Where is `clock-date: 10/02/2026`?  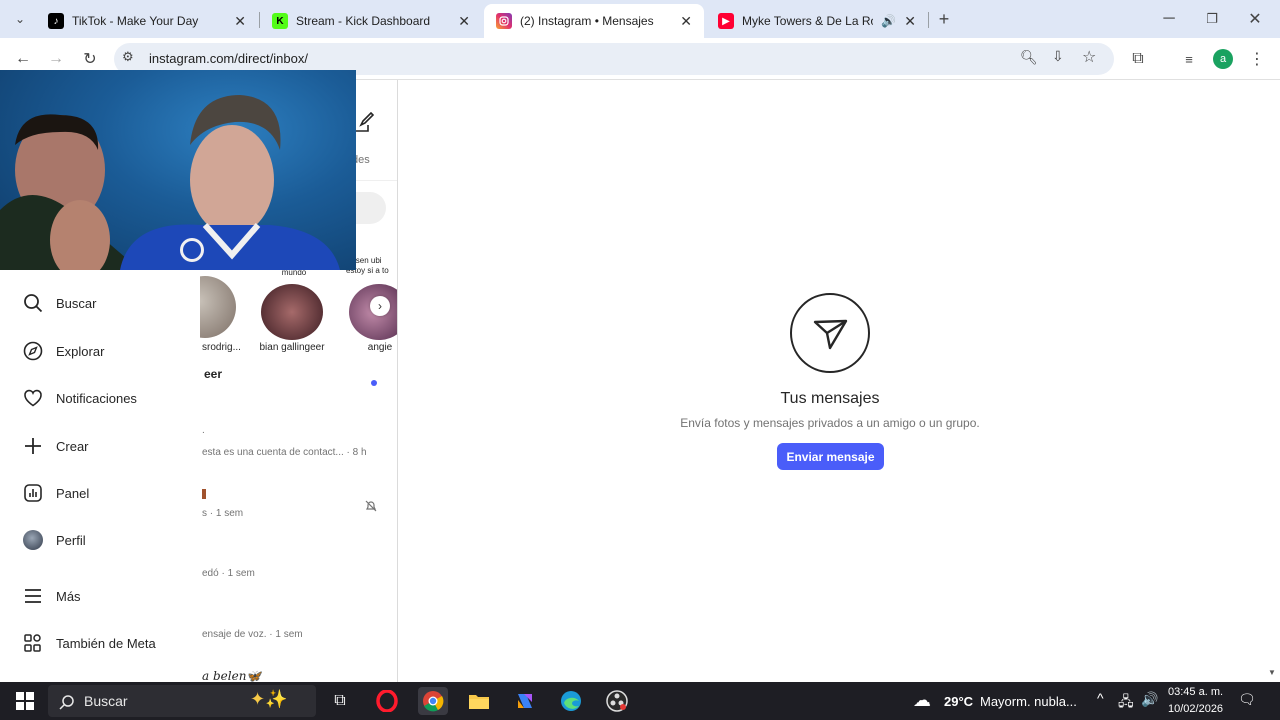 clock-date: 10/02/2026 is located at coordinates (1195, 709).